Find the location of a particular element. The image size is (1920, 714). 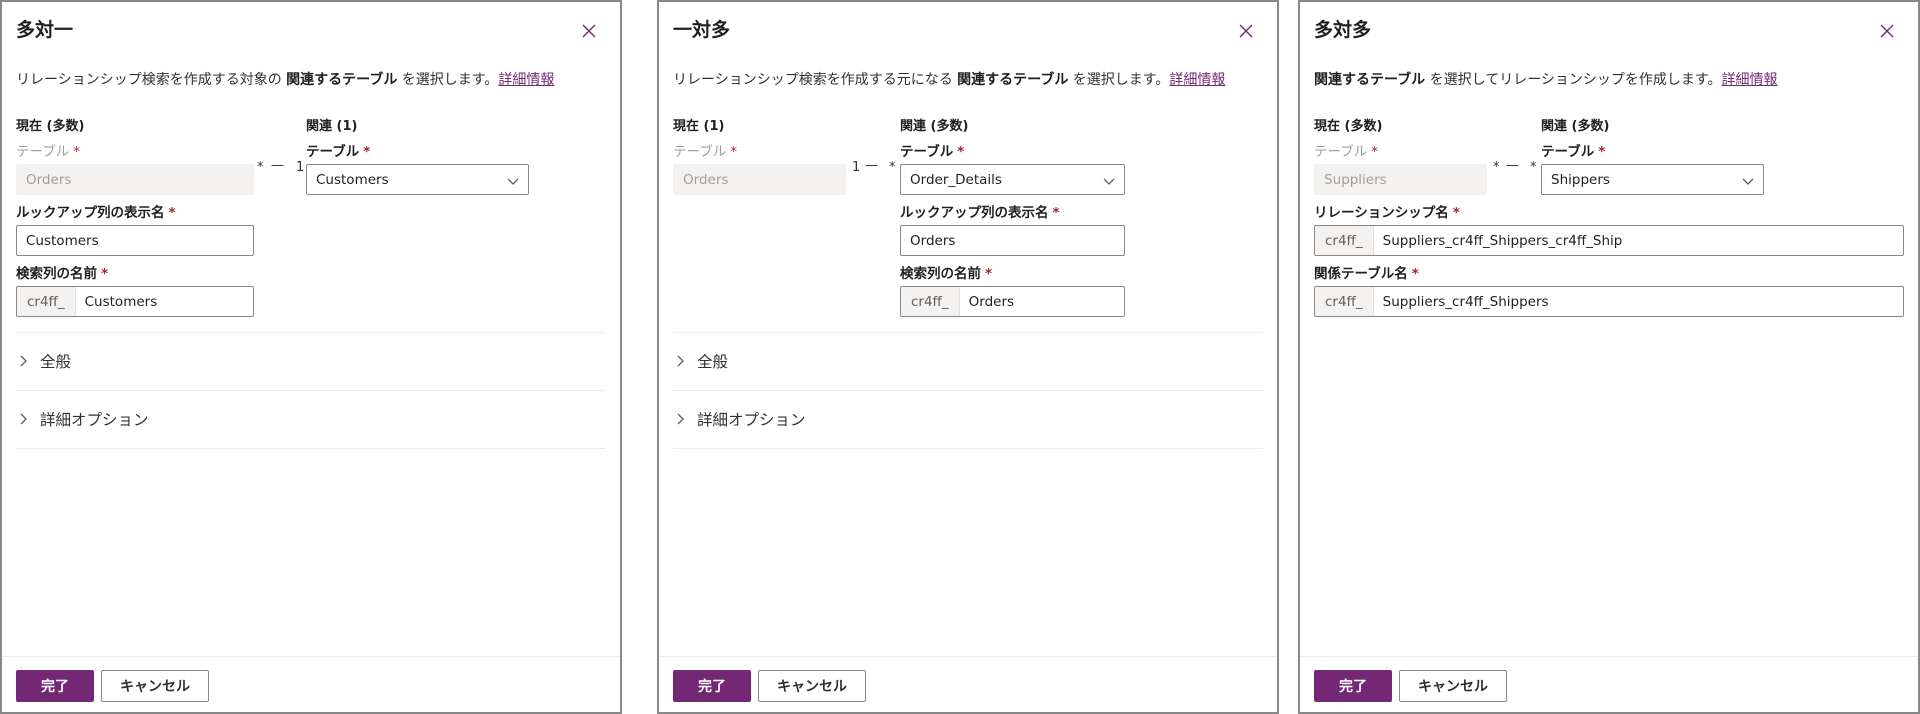

relationship-table-input: cr4ff_ Suppliers_cr4ff_Shippers is located at coordinates (1609, 301).